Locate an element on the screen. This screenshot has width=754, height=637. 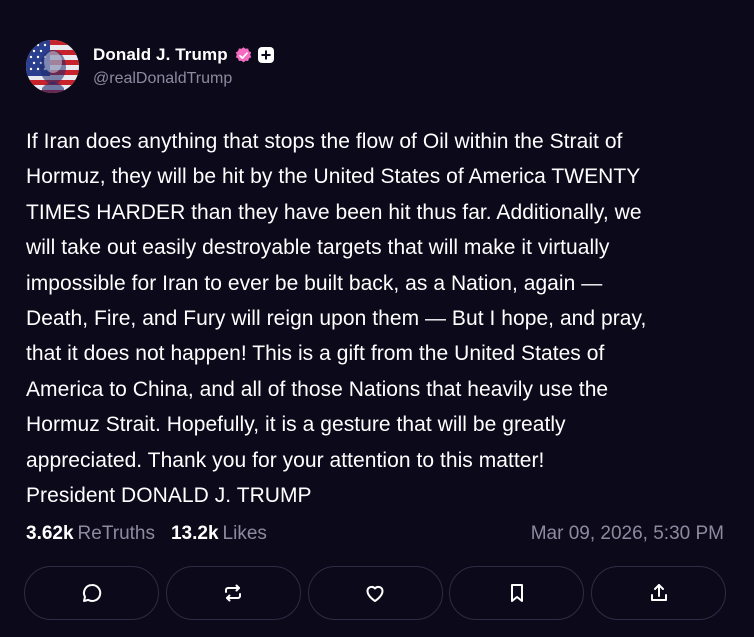
comment-icon is located at coordinates (91, 592).